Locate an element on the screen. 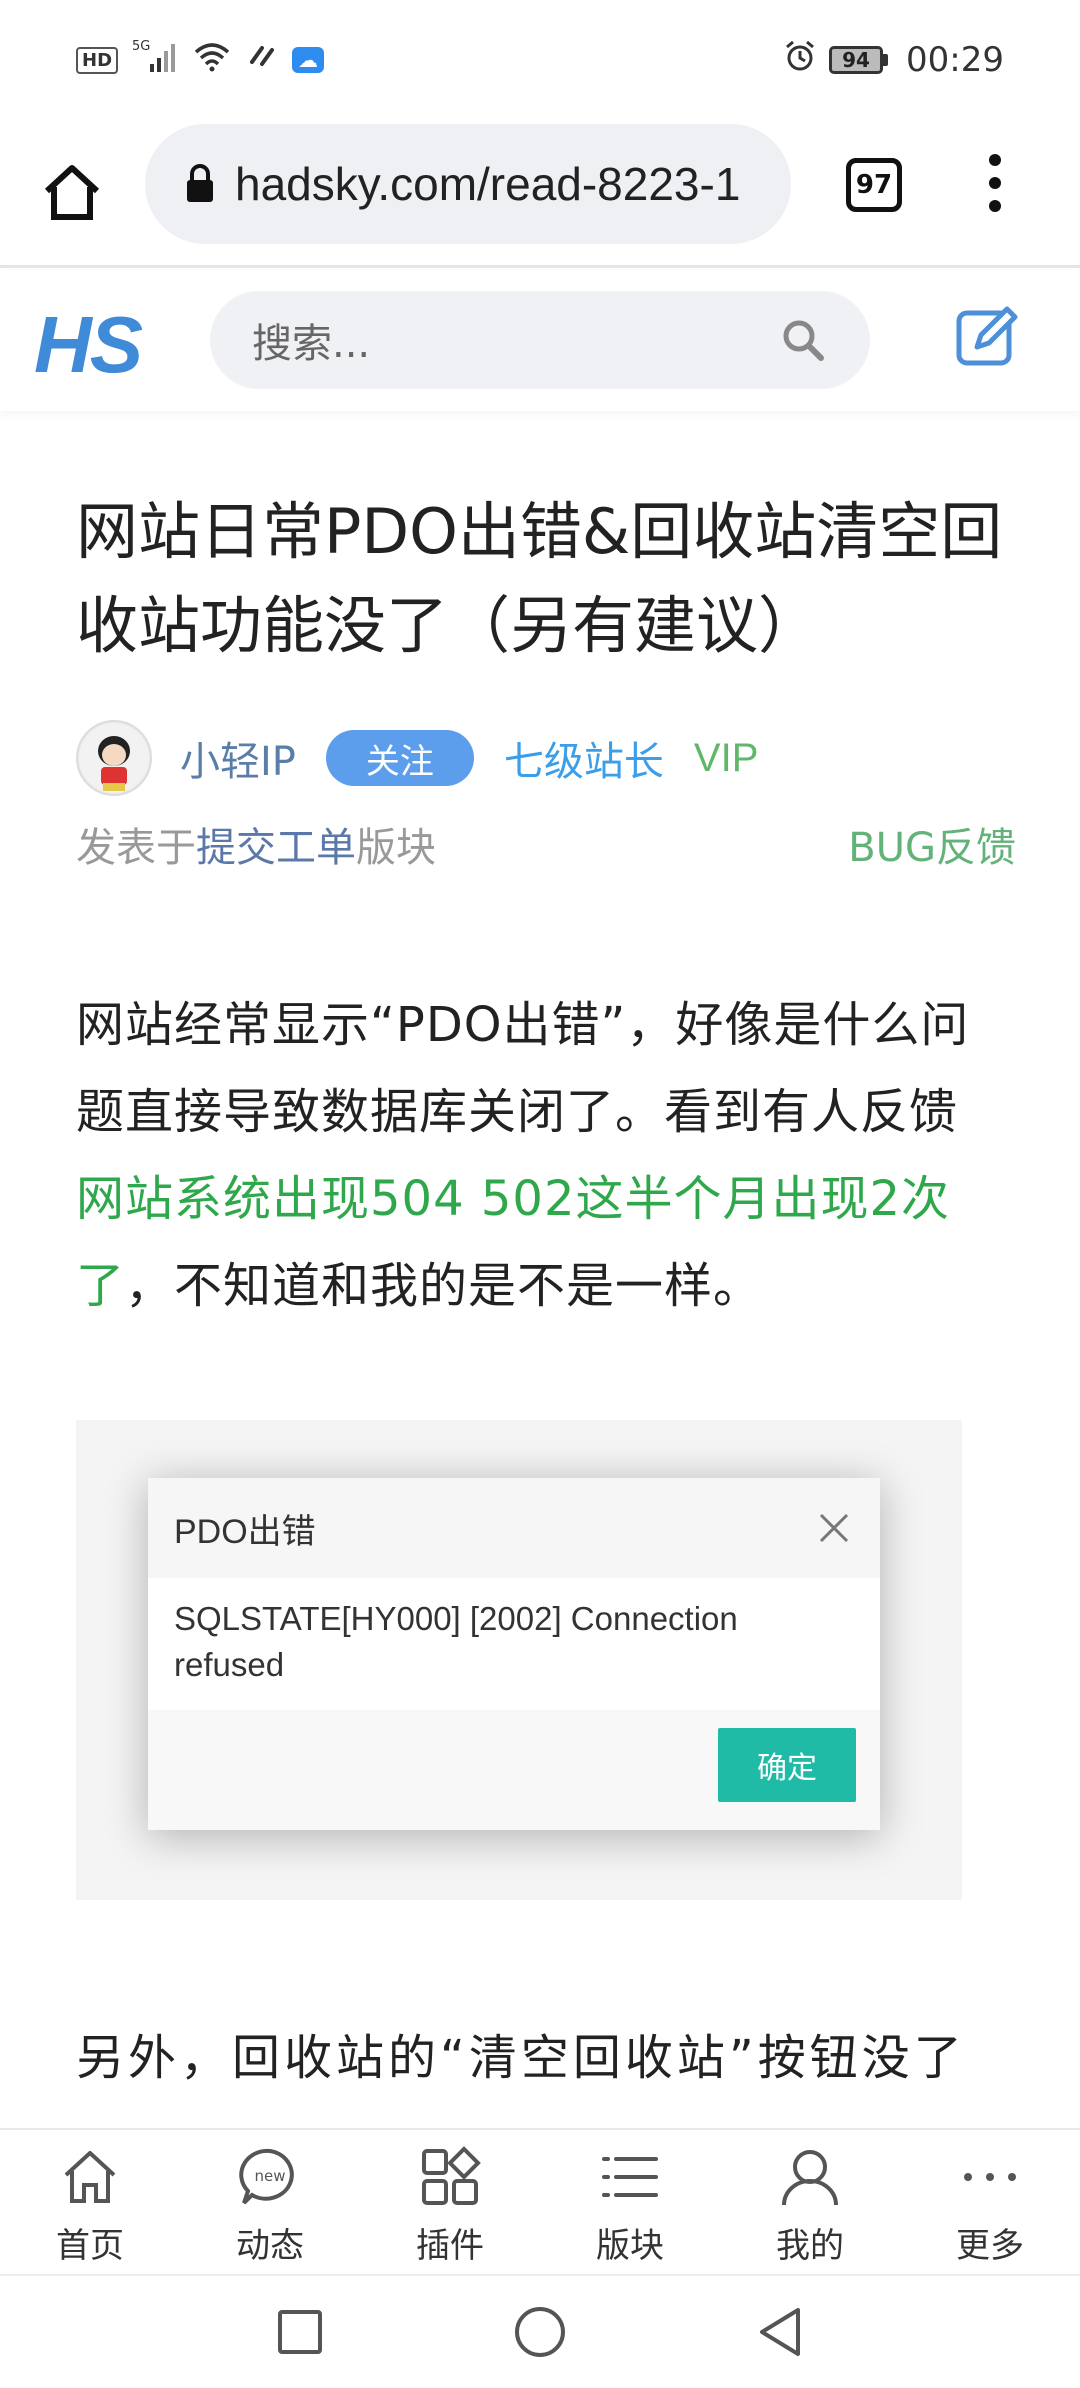 The width and height of the screenshot is (1080, 2388). category-tag: BUG反馈 is located at coordinates (932, 844).